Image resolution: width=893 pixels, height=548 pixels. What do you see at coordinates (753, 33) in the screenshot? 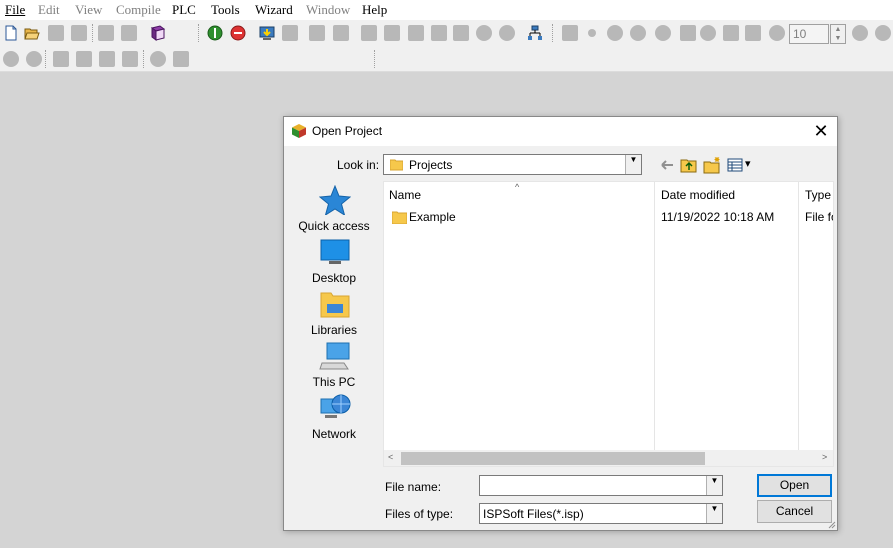
I see `chart-icon` at bounding box center [753, 33].